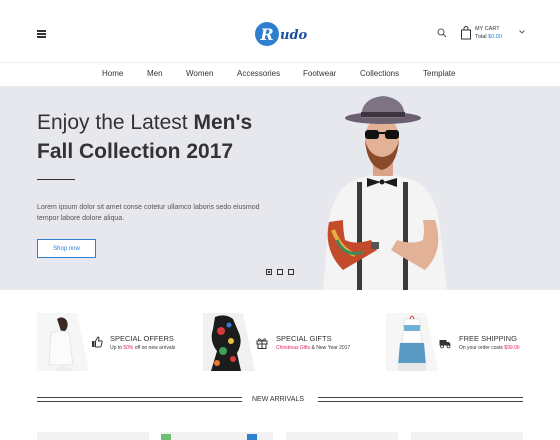 This screenshot has height=440, width=560. Describe the element at coordinates (385, 193) in the screenshot. I see `hero-model-image` at that location.